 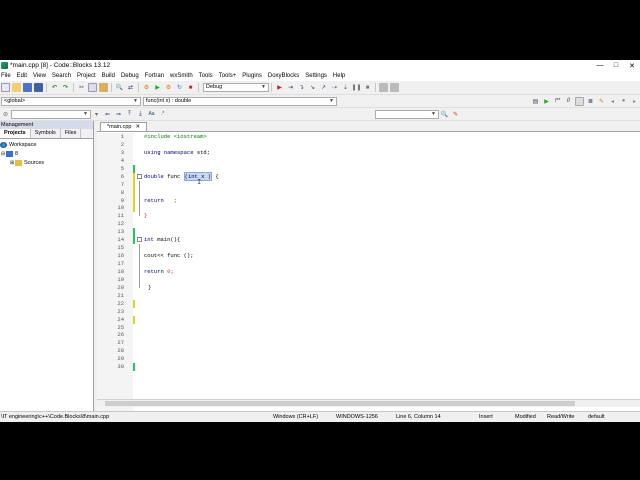 What do you see at coordinates (39, 76) in the screenshot?
I see `menu-view: View` at bounding box center [39, 76].